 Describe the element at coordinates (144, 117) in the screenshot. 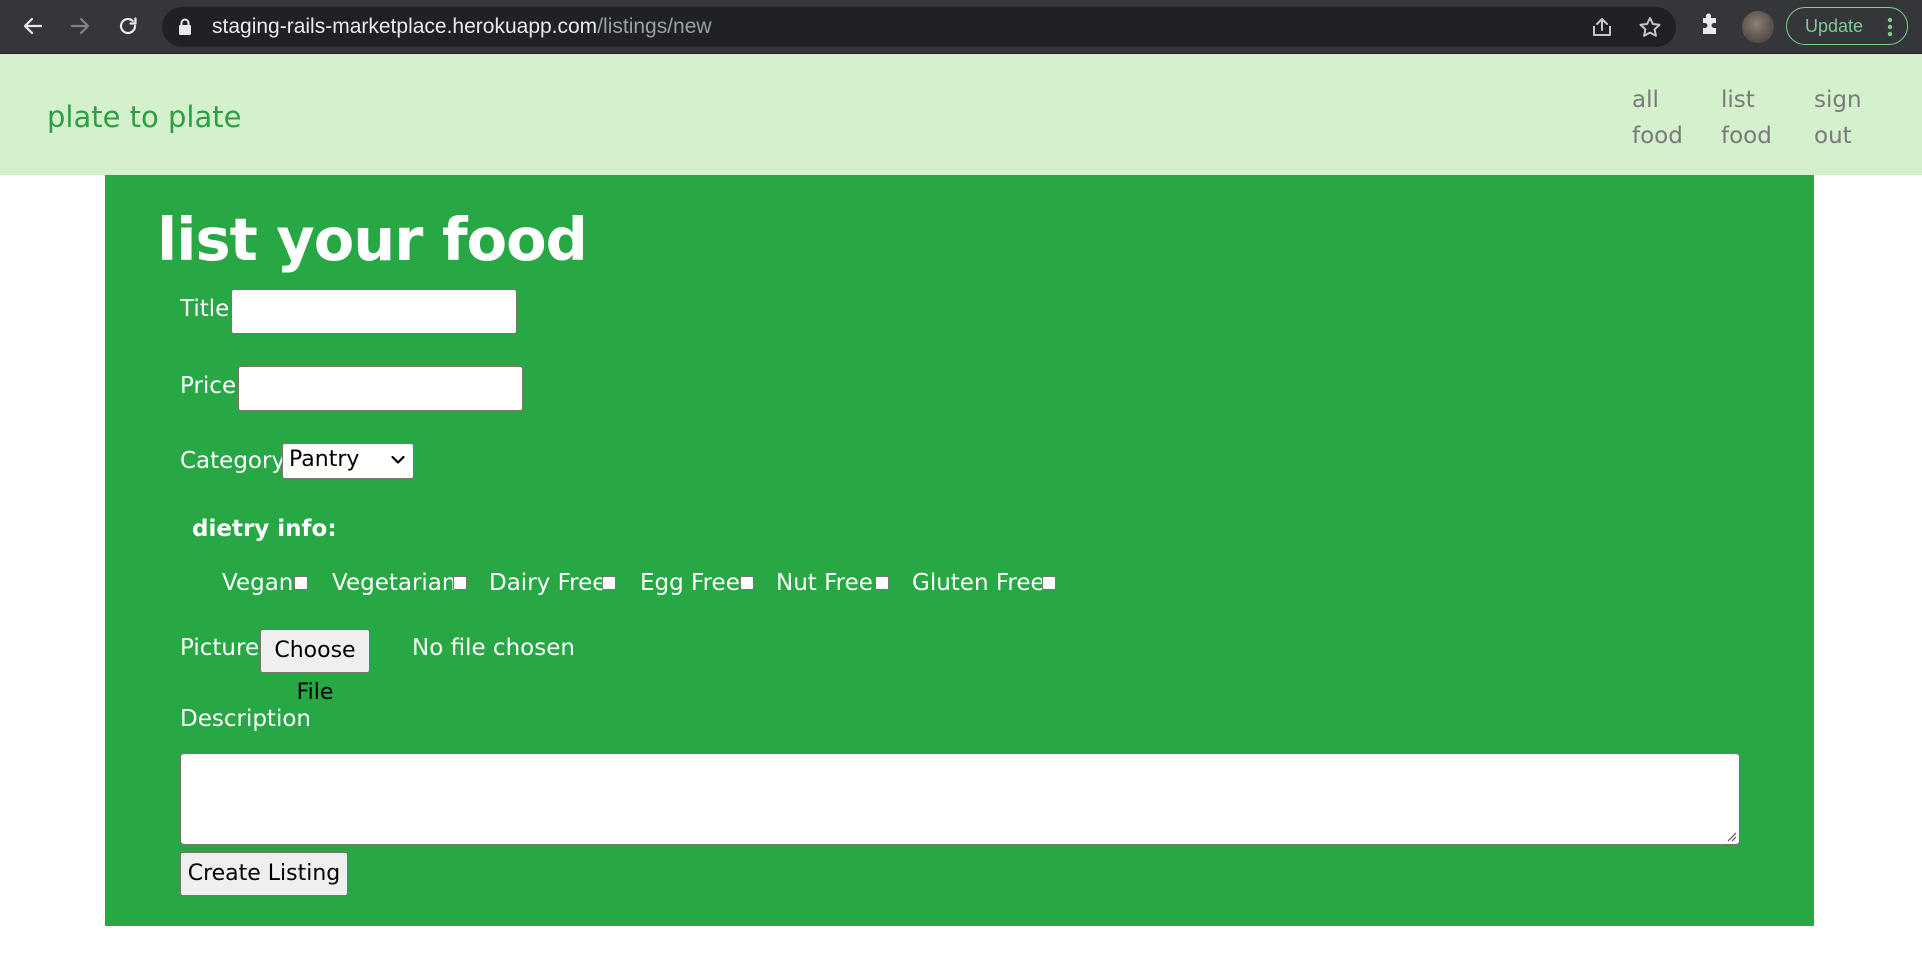

I see `brand-link: plate to plate` at that location.